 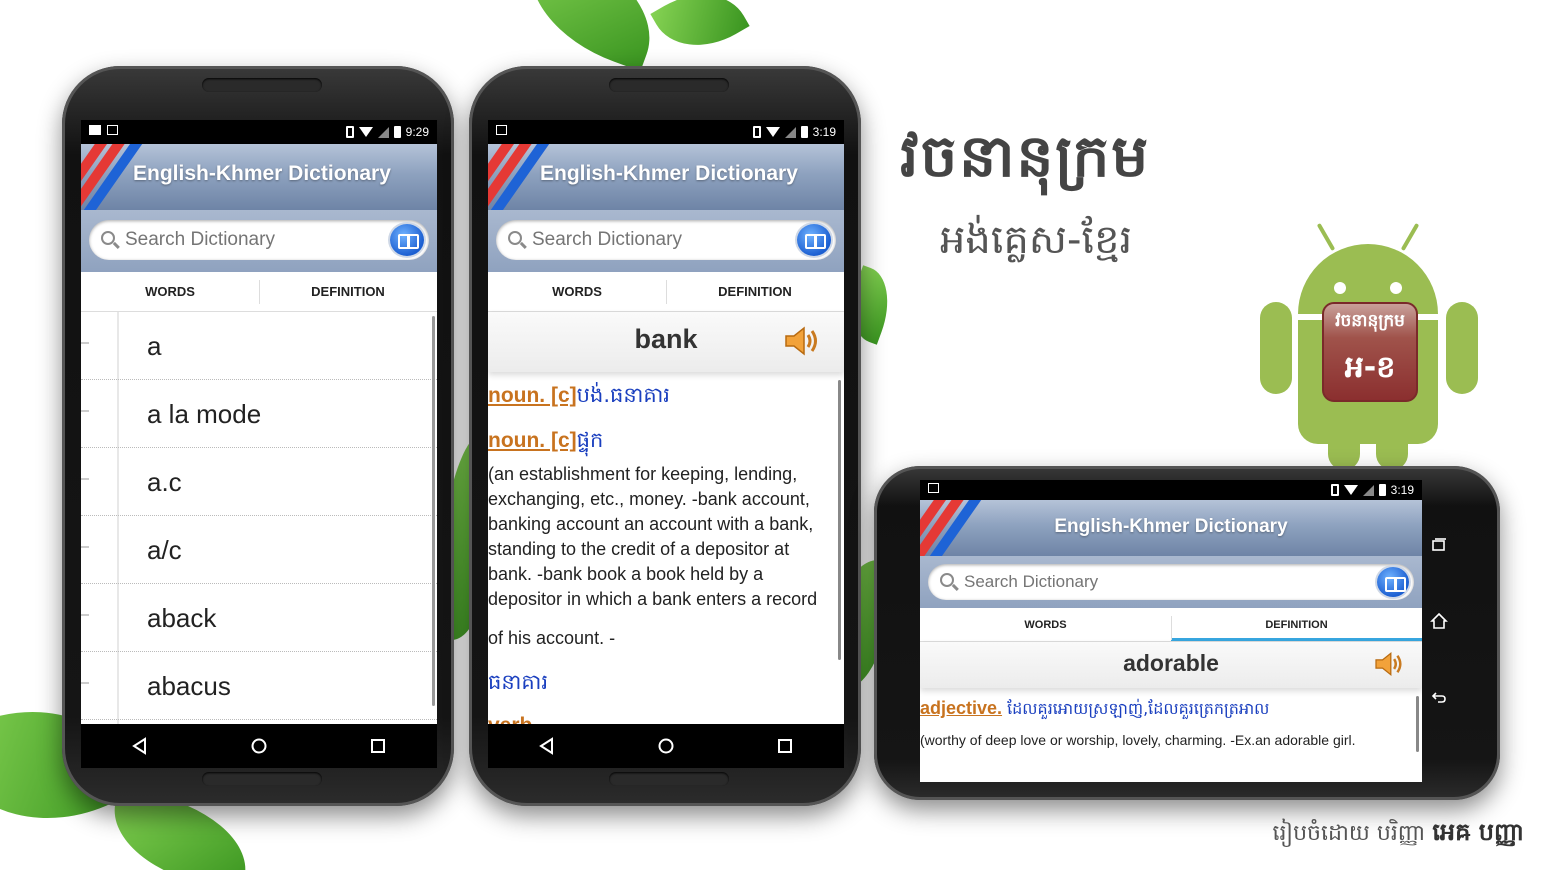 I want to click on badge-subtitle: អ-ខ, so click(x=1370, y=367).